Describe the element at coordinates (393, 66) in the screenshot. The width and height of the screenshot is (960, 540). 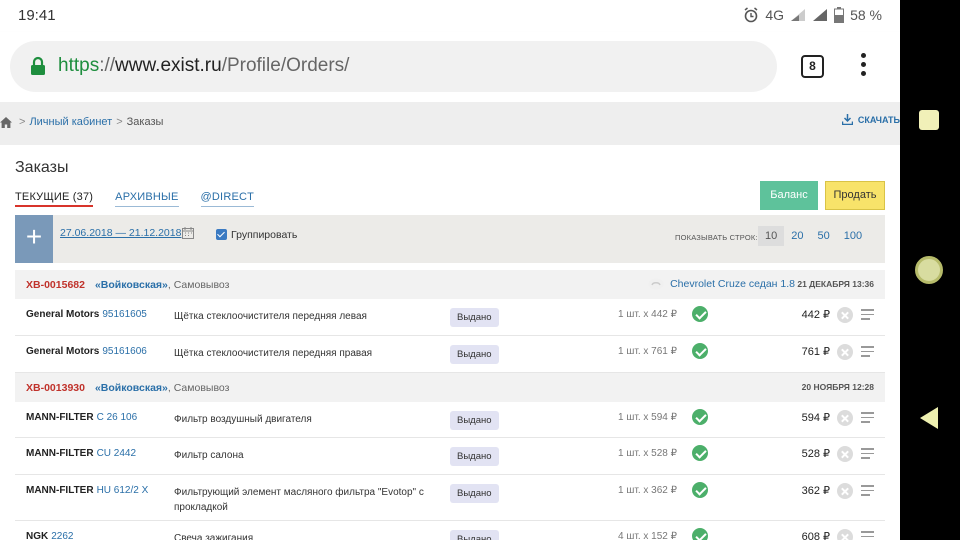
I see `address-bar: https://www.exist.ru/Profile/Orders/` at that location.